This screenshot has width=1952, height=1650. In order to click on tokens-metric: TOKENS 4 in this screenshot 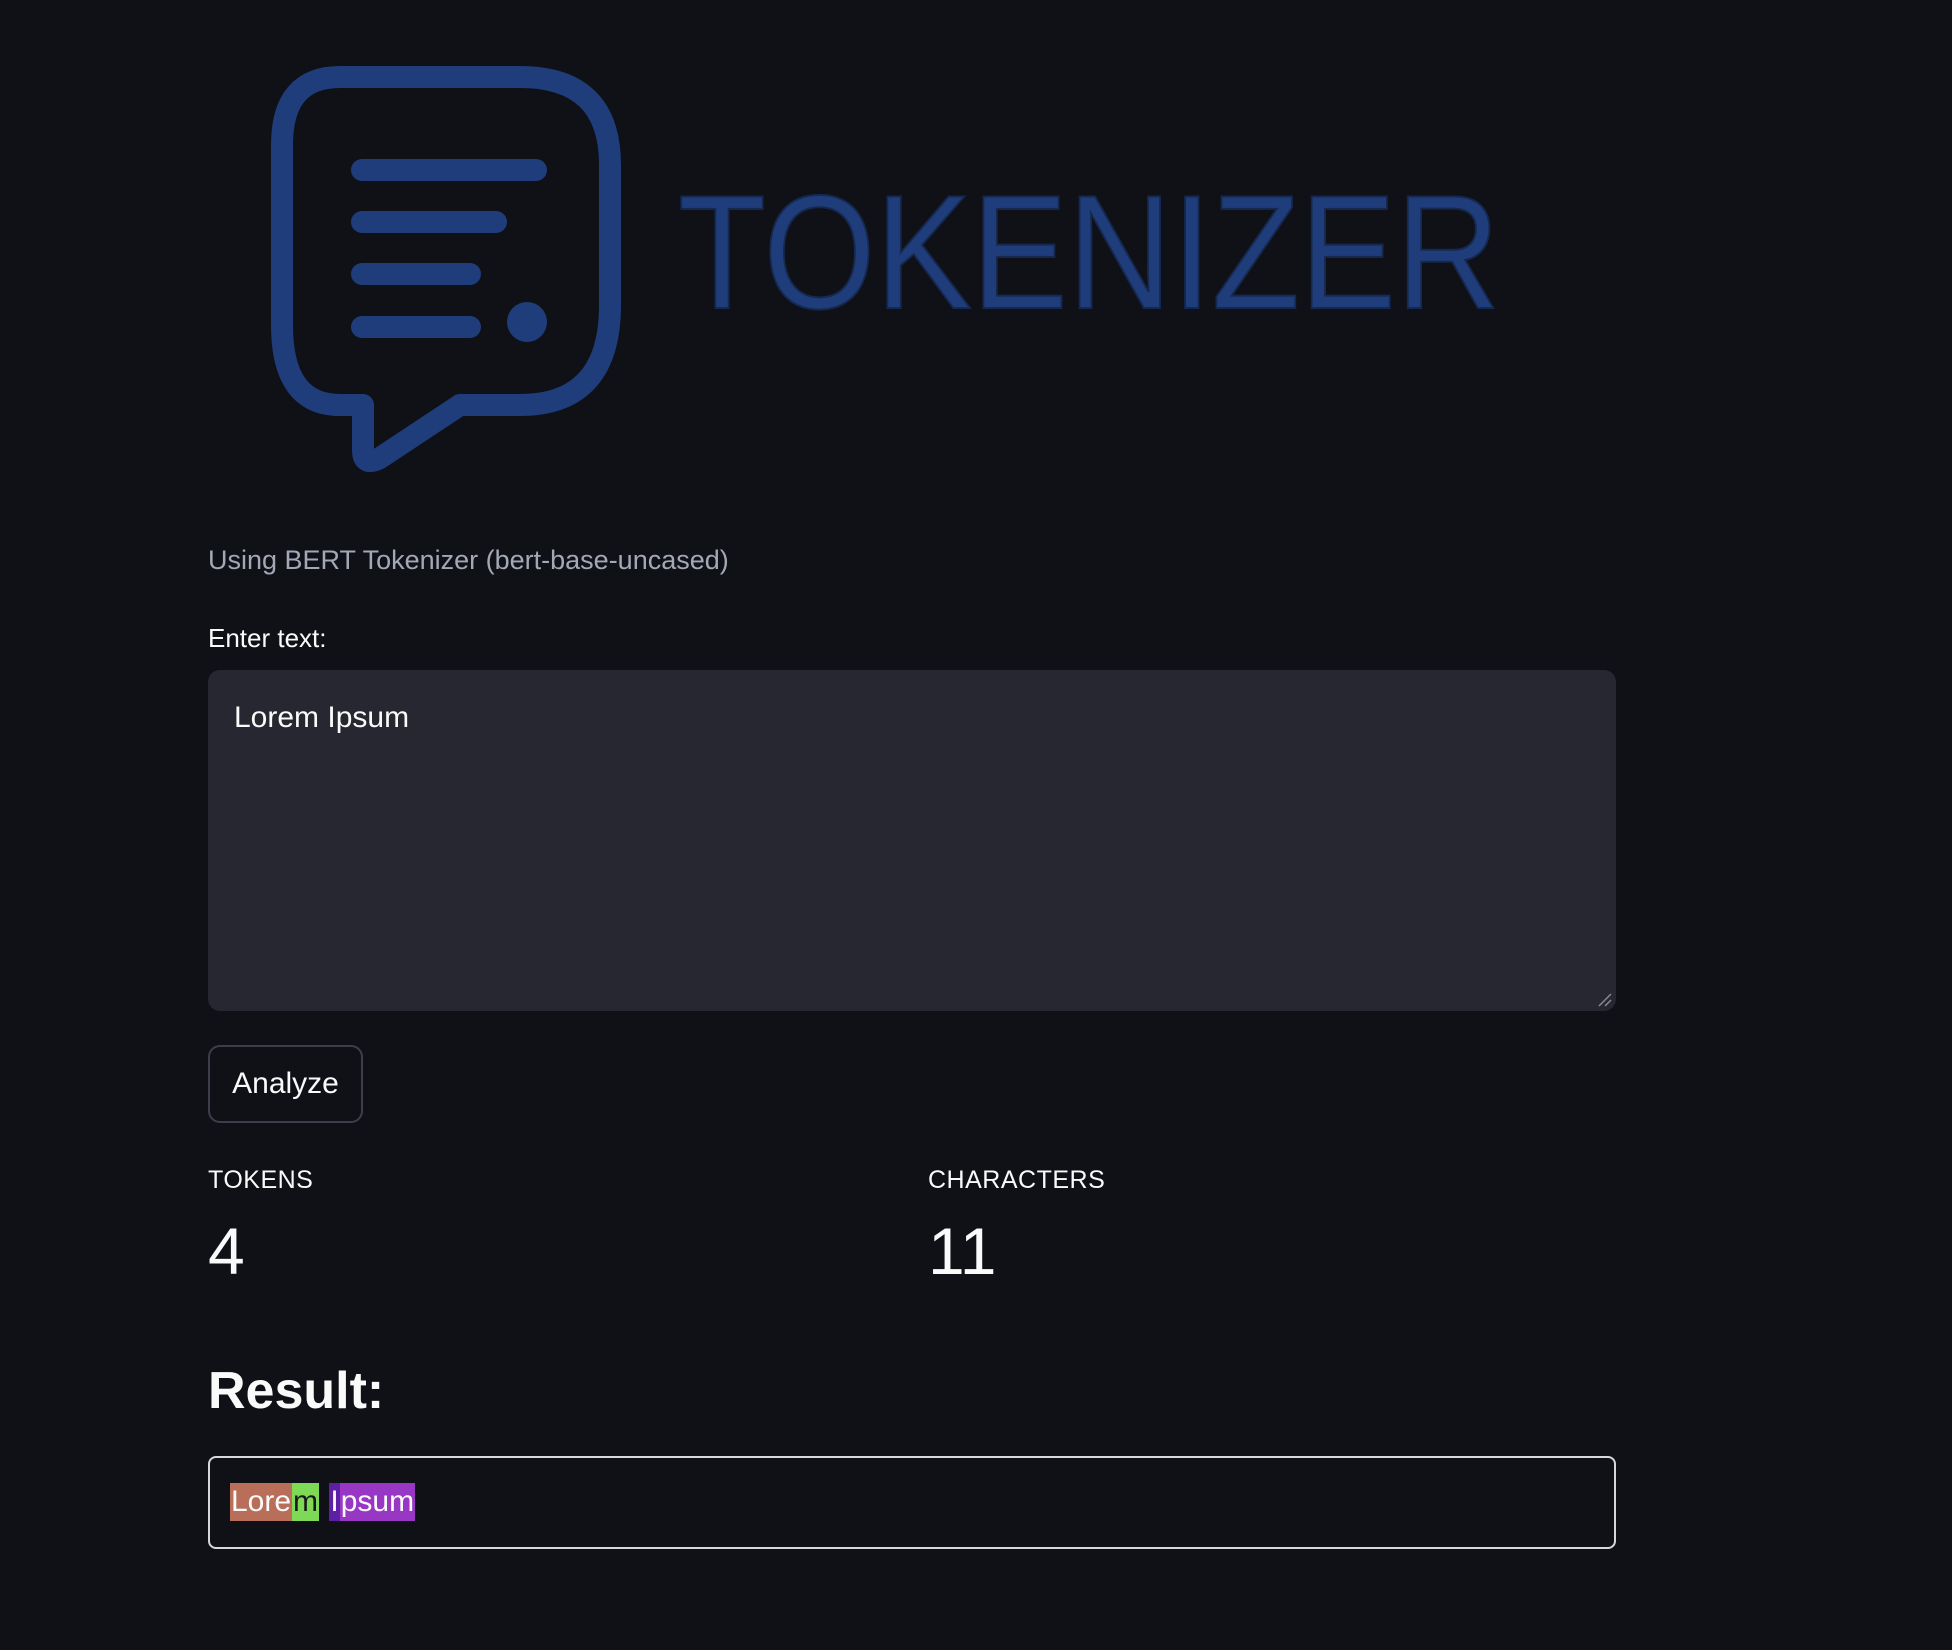, I will do `click(260, 1227)`.